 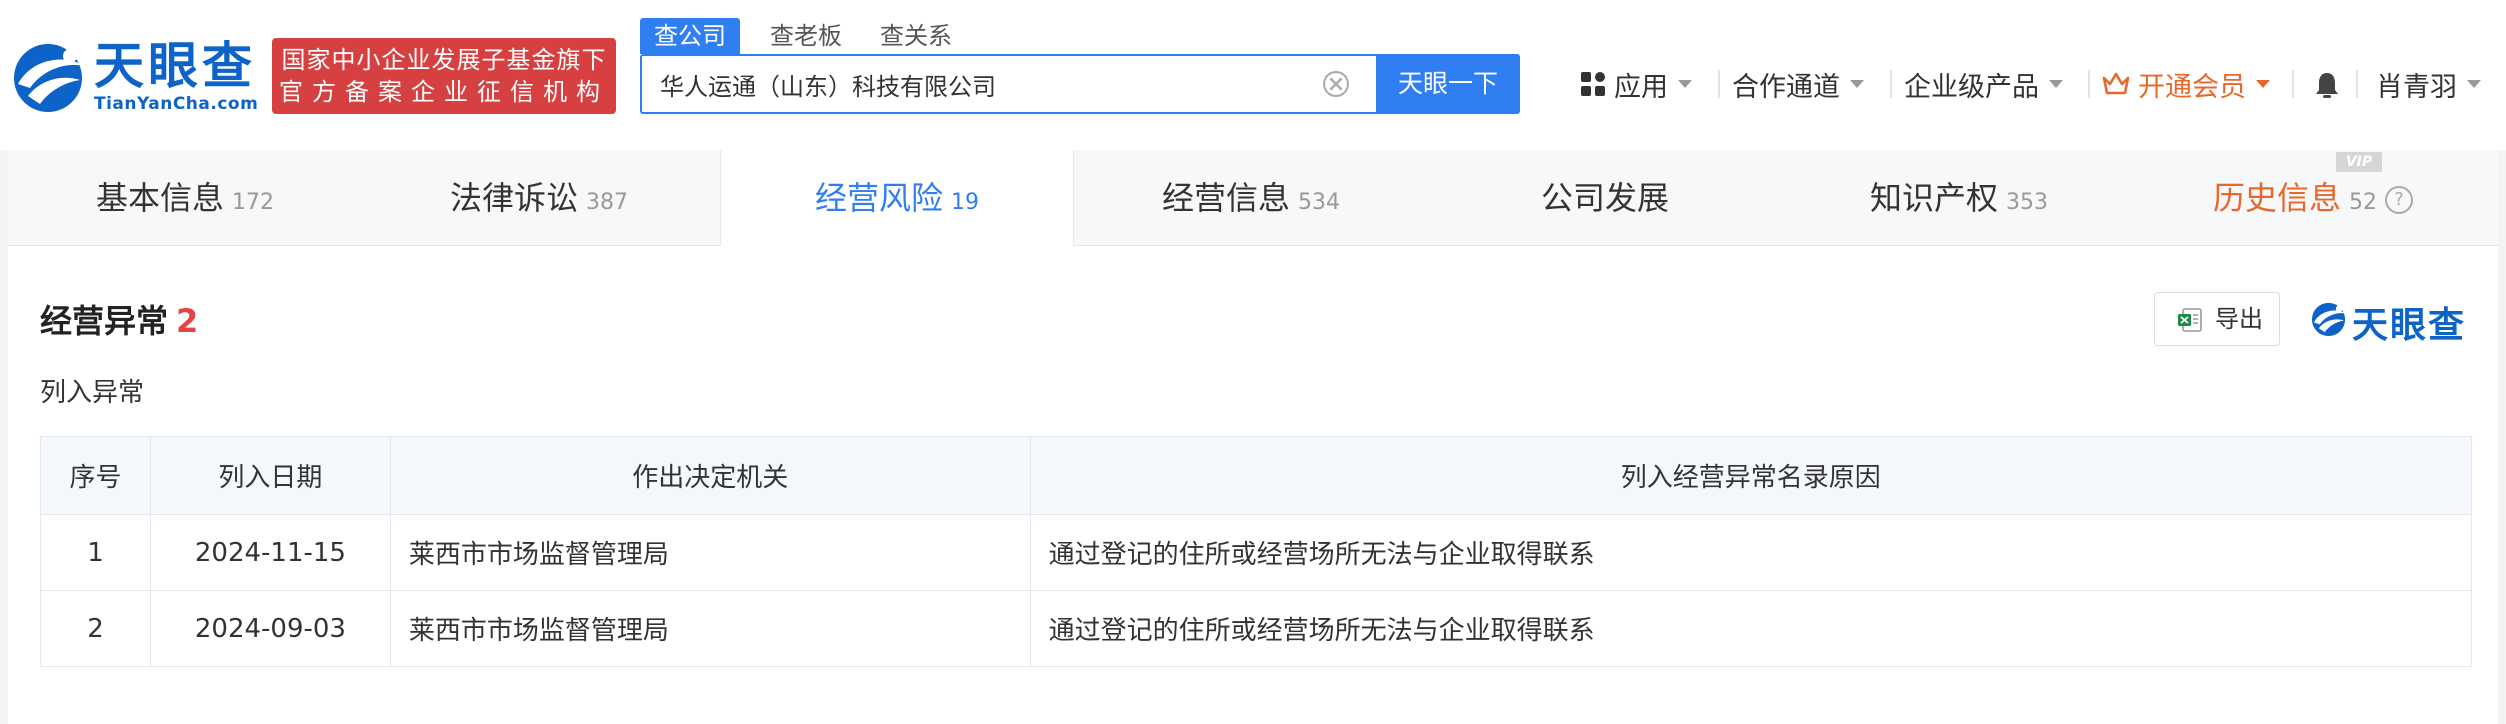 What do you see at coordinates (270, 628) in the screenshot?
I see `cell-date: 2024-09-03` at bounding box center [270, 628].